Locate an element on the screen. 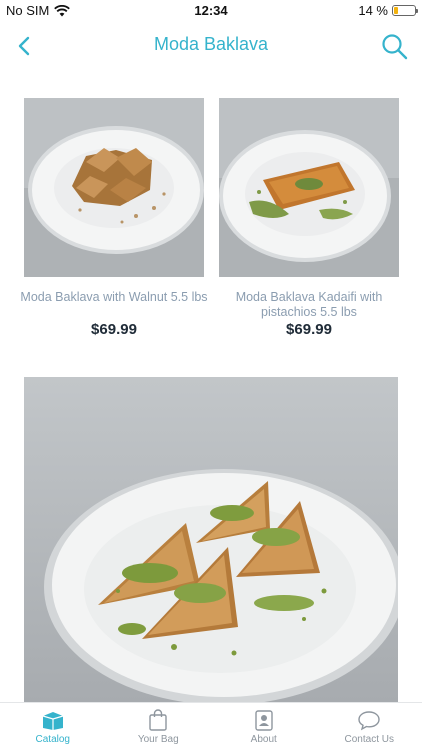 Image resolution: width=422 pixels, height=750 pixels. tab-label: Your Bag is located at coordinates (158, 739).